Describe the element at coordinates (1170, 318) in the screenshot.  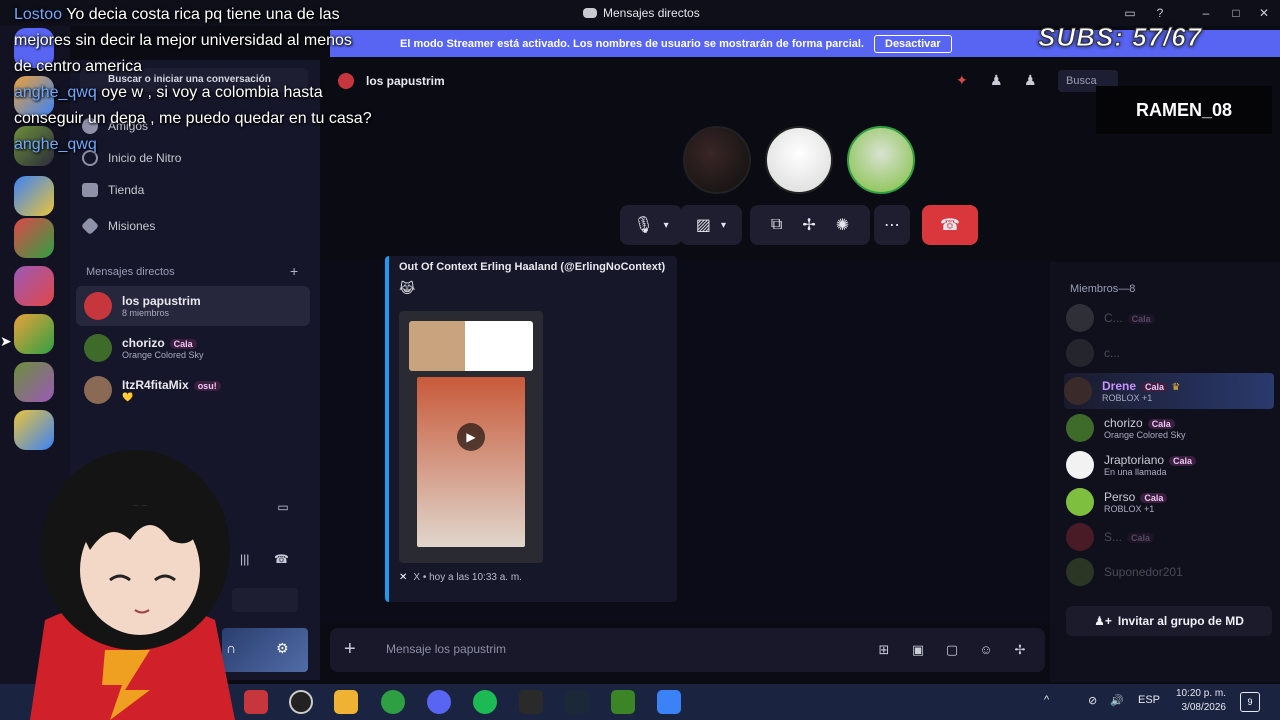
I see `member-item: C... Cala` at that location.